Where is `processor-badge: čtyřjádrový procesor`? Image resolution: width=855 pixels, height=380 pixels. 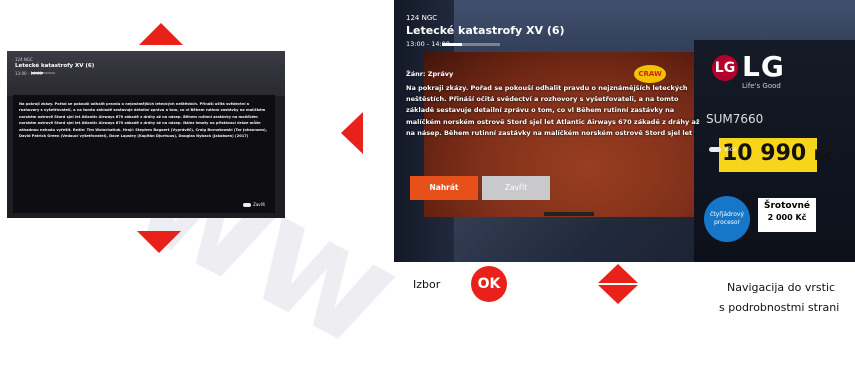 processor-badge: čtyřjádrový procesor is located at coordinates (727, 219).